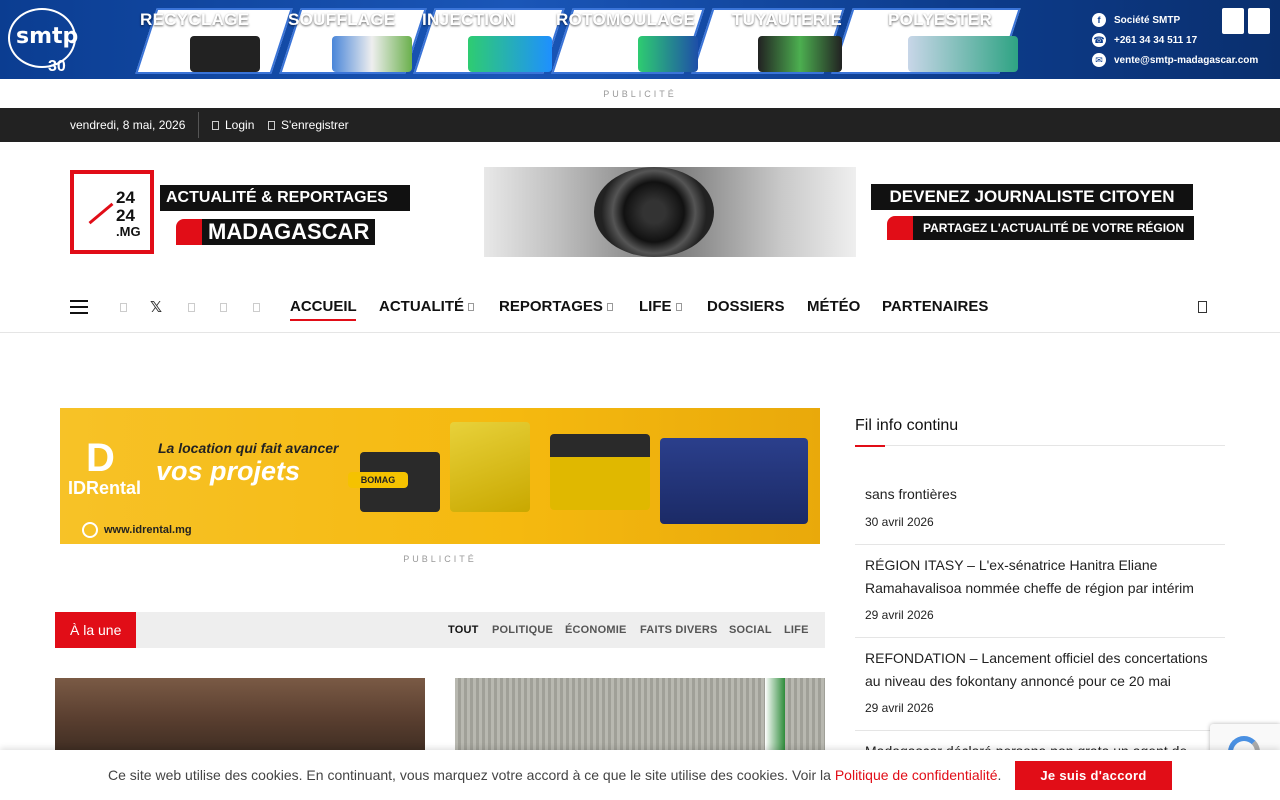 This screenshot has width=1280, height=800. Describe the element at coordinates (421, 306) in the screenshot. I see `nav-actualite-label: ACTUALITÉ` at that location.